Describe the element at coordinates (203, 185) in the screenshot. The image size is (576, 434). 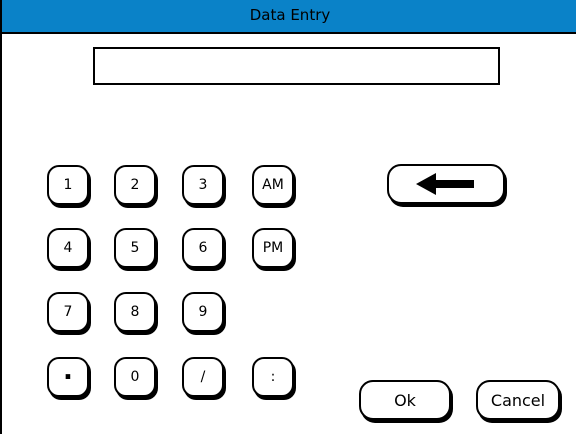
I see `key-3: 3` at that location.